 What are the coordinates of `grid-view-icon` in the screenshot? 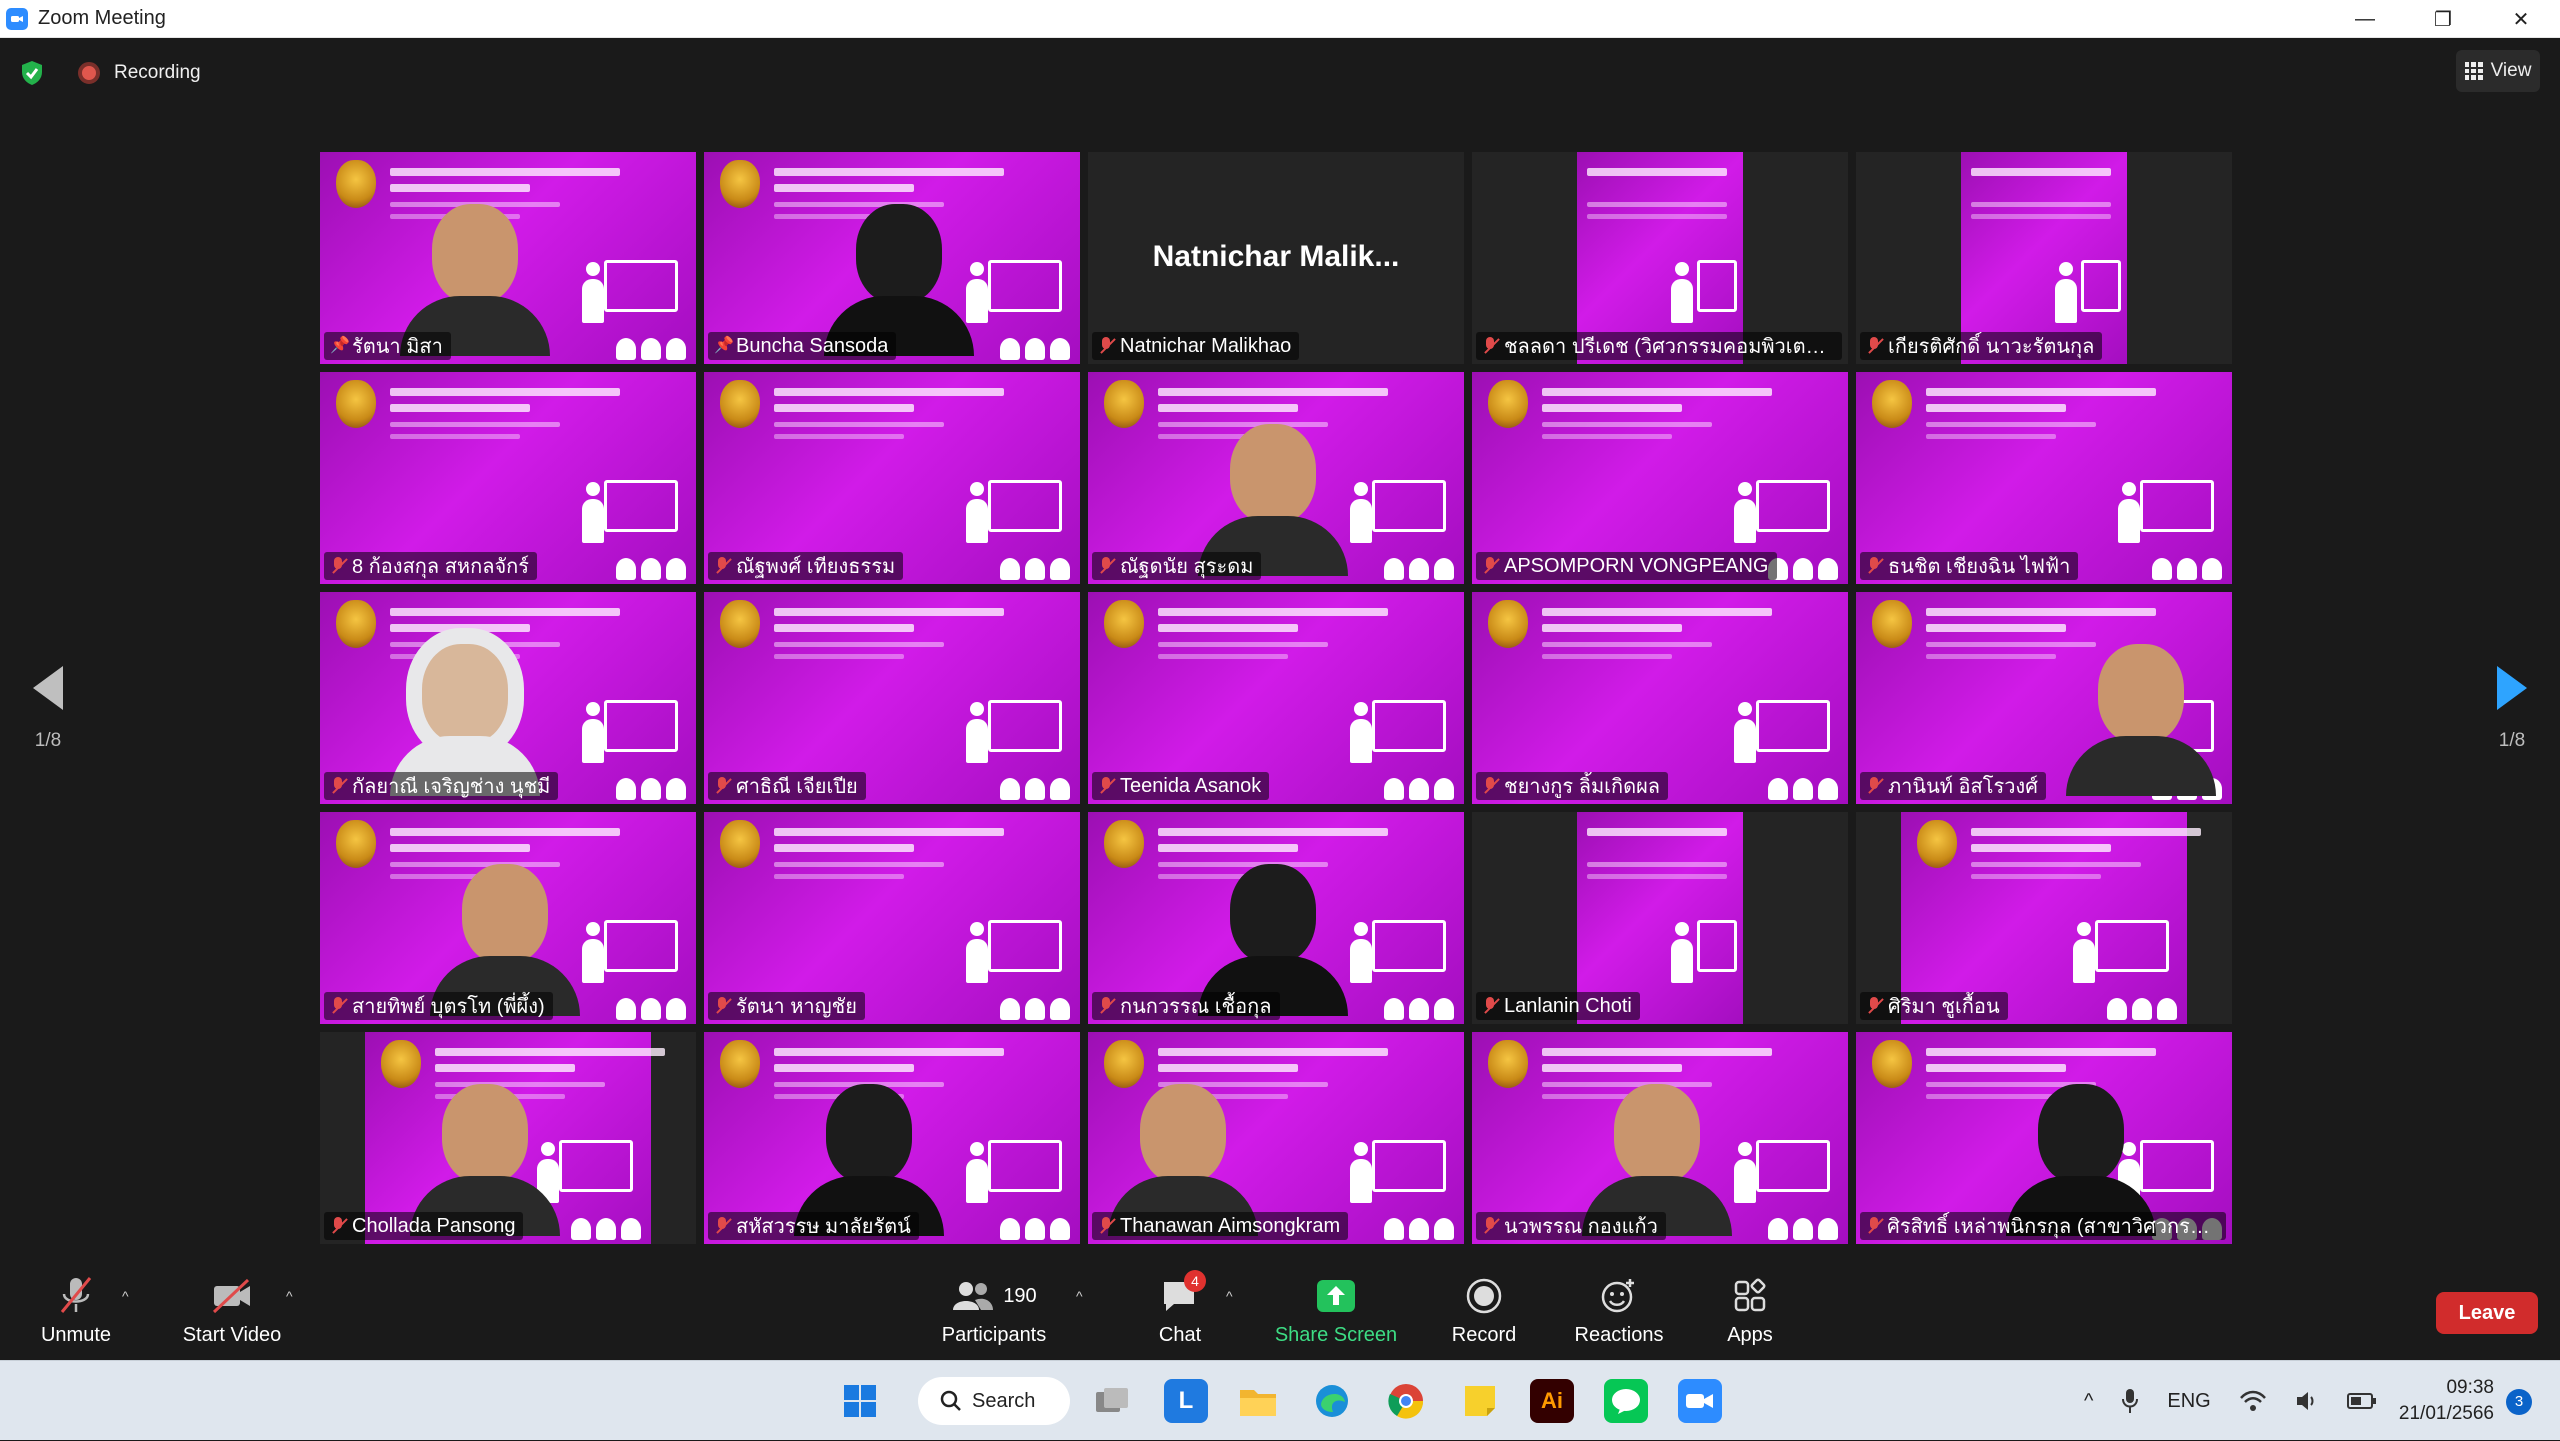 It's located at (2473, 71).